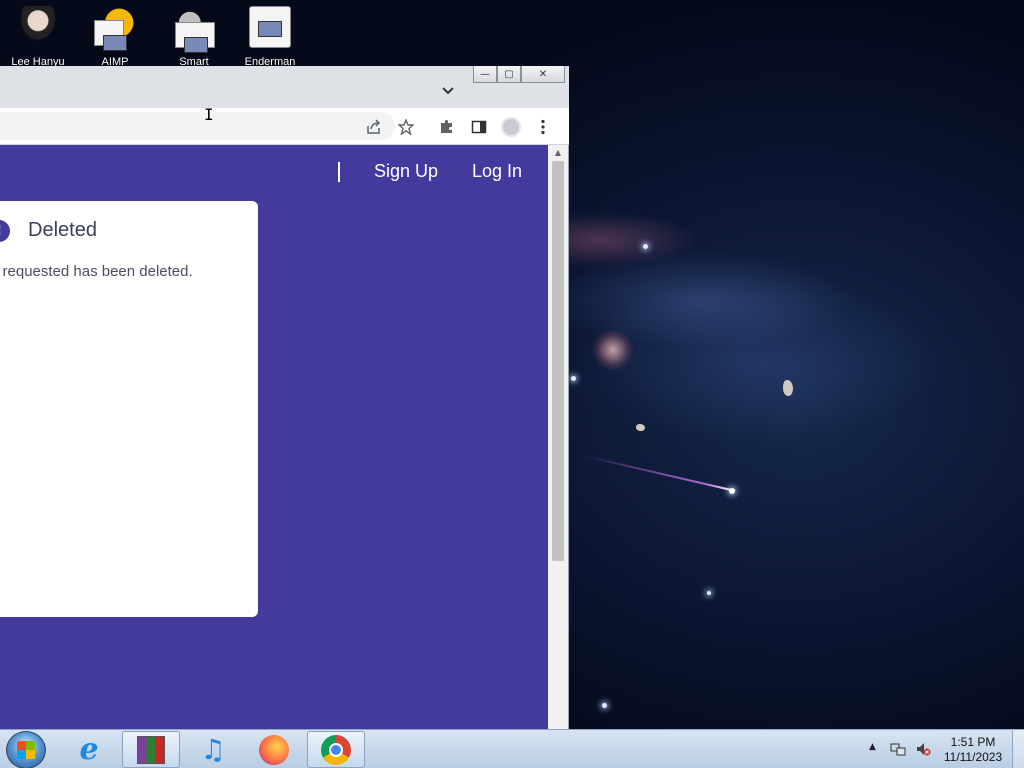 Image resolution: width=1024 pixels, height=768 pixels. I want to click on window-controls: — ▢ ✕, so click(519, 74).